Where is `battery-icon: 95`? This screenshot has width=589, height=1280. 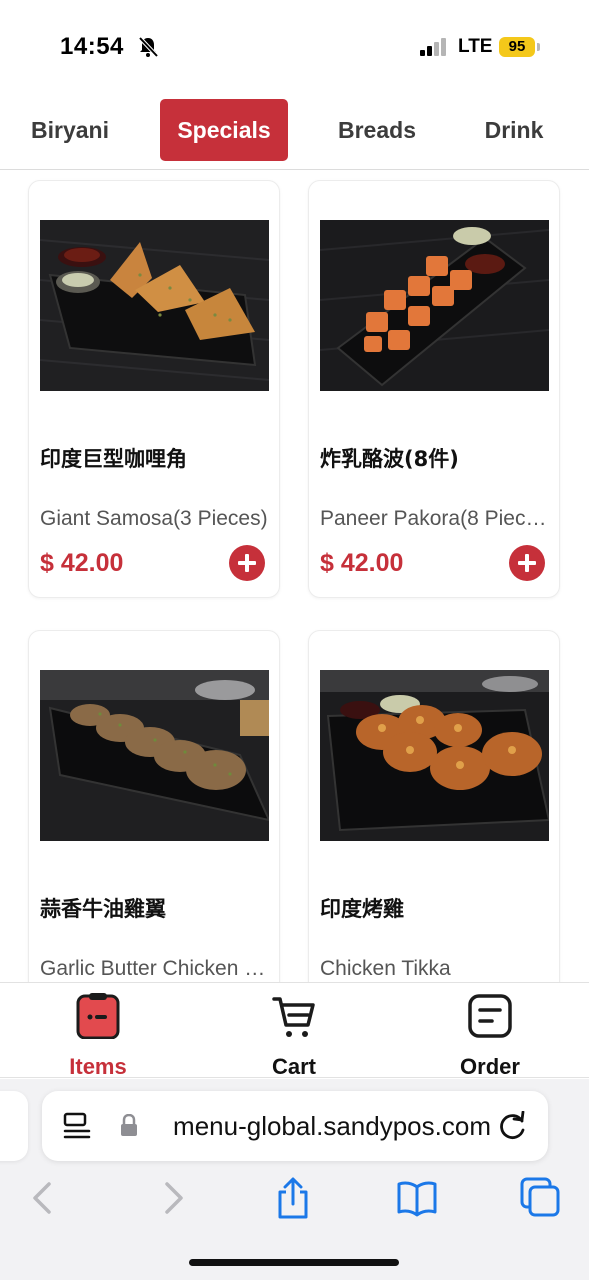
battery-icon: 95 is located at coordinates (517, 47).